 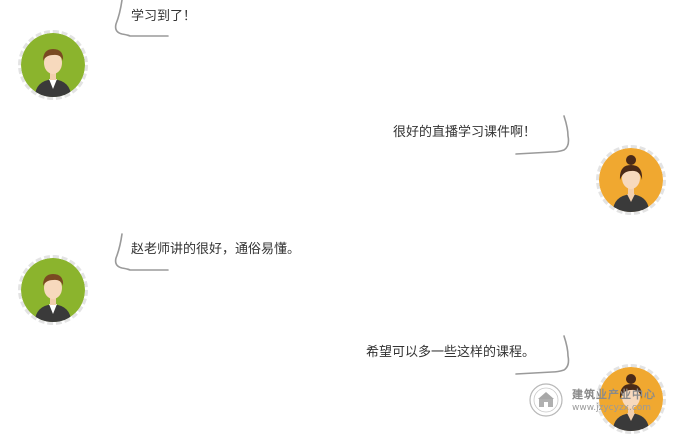 What do you see at coordinates (614, 394) in the screenshot?
I see `watermark-title: 建筑业产业中心` at bounding box center [614, 394].